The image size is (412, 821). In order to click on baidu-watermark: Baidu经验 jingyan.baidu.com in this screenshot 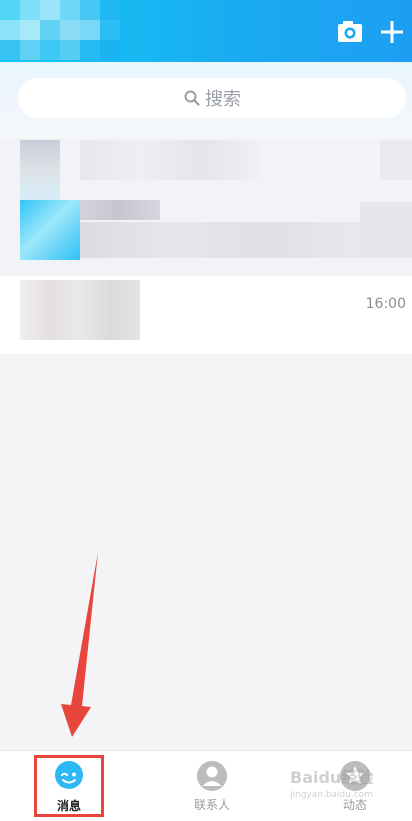, I will do `click(350, 784)`.